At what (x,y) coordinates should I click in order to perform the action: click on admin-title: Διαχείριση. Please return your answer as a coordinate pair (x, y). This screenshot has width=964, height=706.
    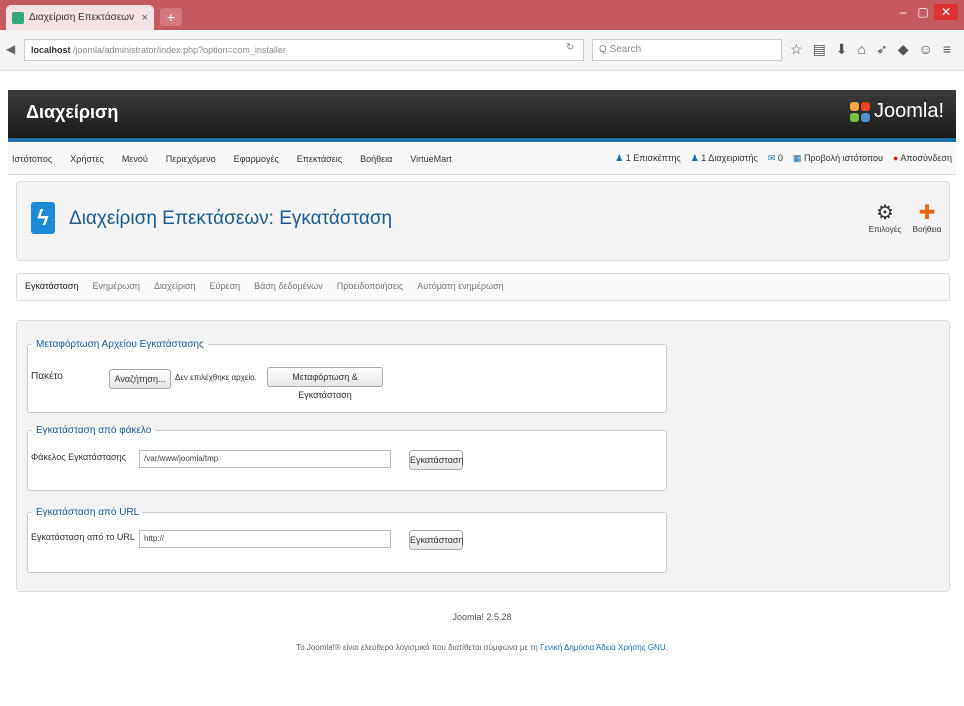
    Looking at the image, I should click on (72, 112).